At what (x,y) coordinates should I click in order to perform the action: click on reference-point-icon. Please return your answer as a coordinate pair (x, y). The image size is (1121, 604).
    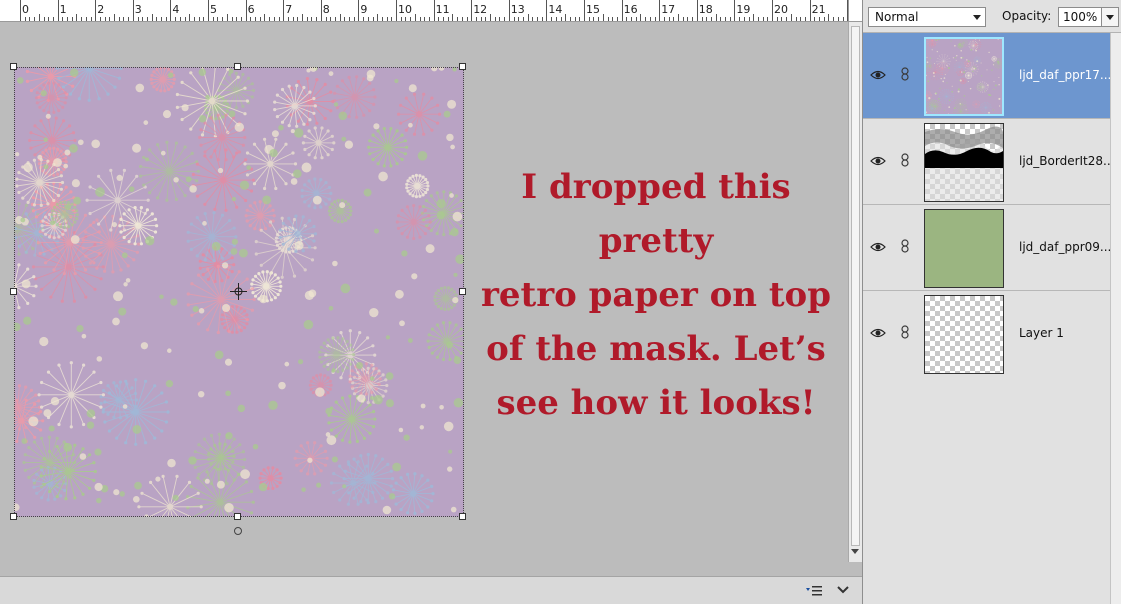
    Looking at the image, I should click on (238, 291).